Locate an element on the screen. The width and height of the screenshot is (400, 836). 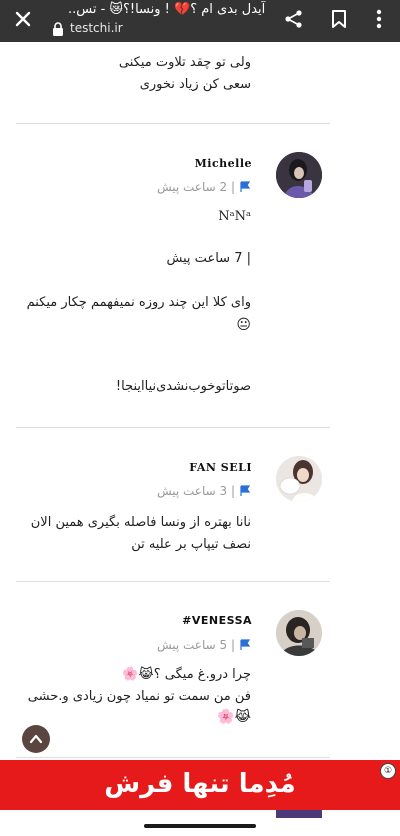
comment-meta: | 3 ساعت پیش is located at coordinates (204, 491).